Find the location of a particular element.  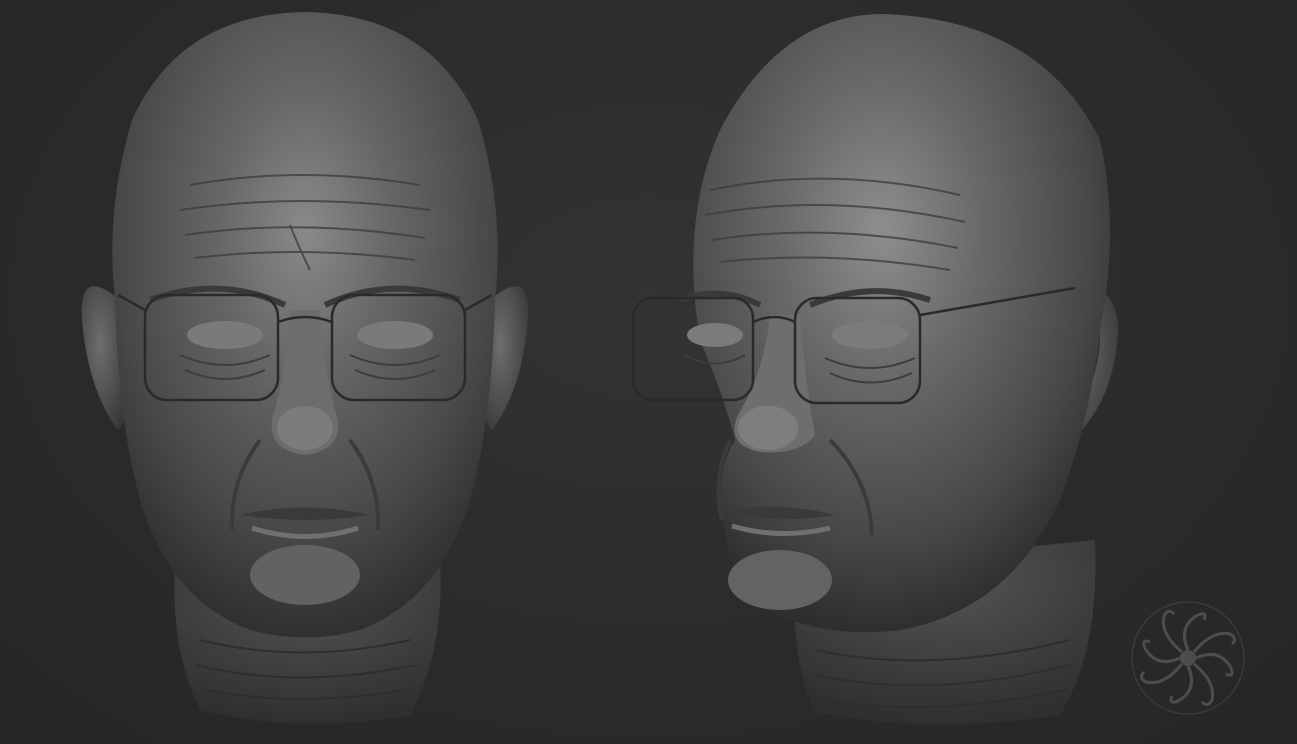

spiral-tentacle-logo-icon is located at coordinates (1188, 658).